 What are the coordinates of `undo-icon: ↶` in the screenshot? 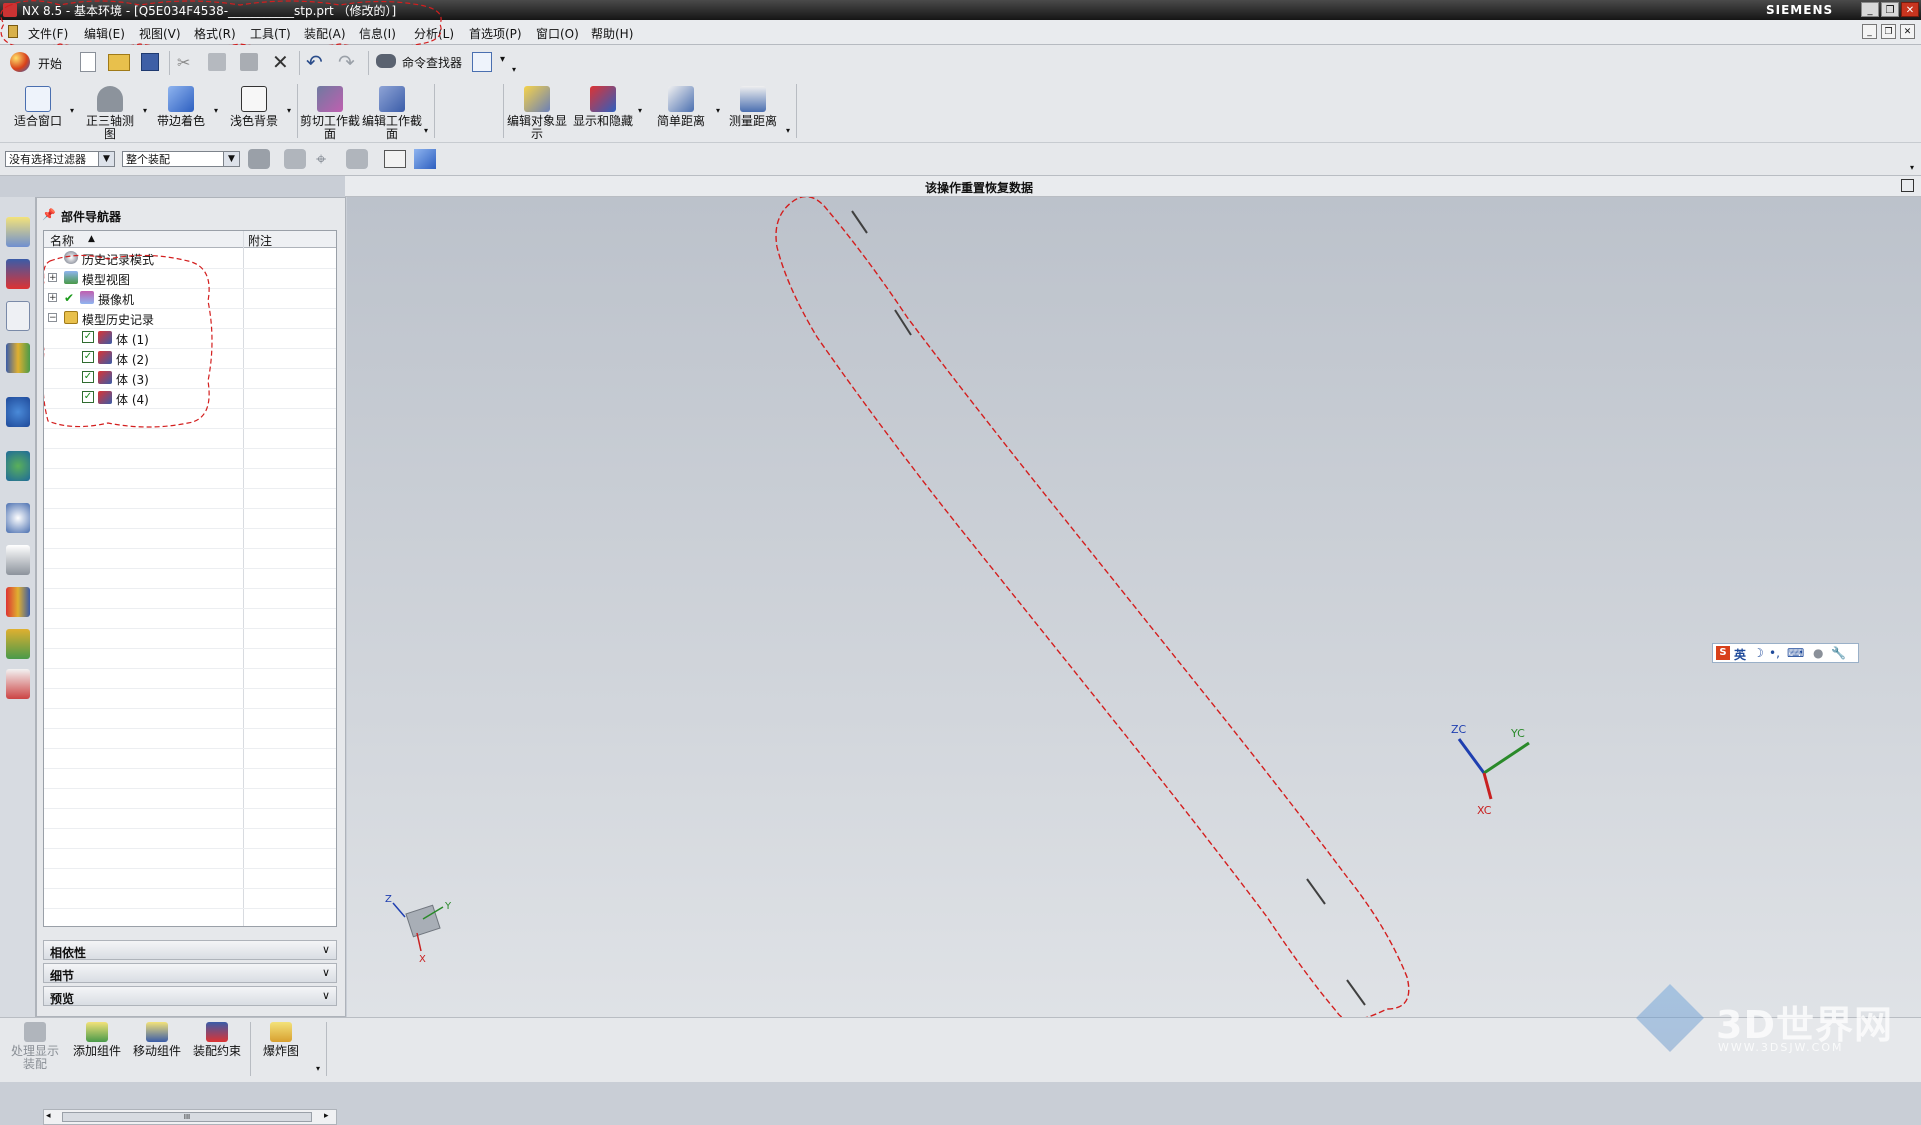 It's located at (317, 62).